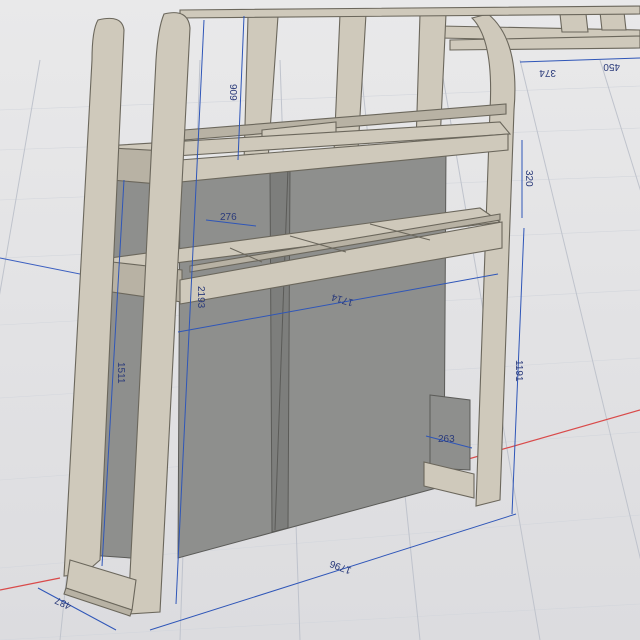 The image size is (640, 640). What do you see at coordinates (493, 260) in the screenshot?
I see `right-frame` at bounding box center [493, 260].